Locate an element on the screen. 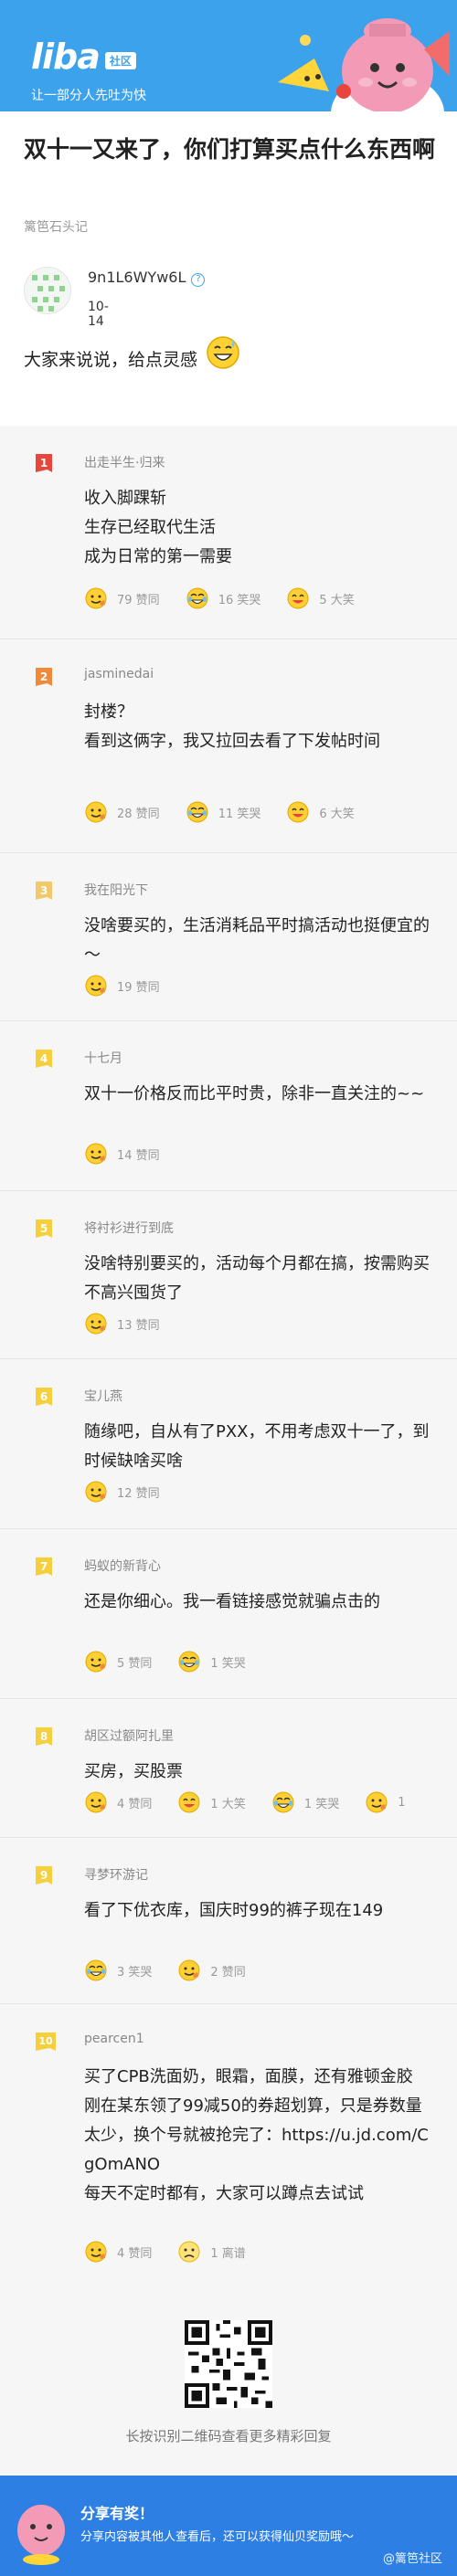  comment-text: 随缘吧，自从有了PXX，不用考虑双十一了，到时候缺啥买啥 is located at coordinates (257, 1446).